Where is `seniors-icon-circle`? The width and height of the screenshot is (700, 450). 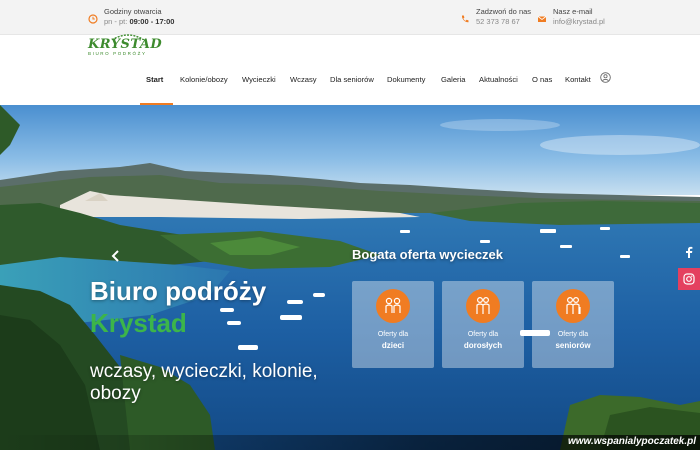
seniors-icon-circle is located at coordinates (573, 306).